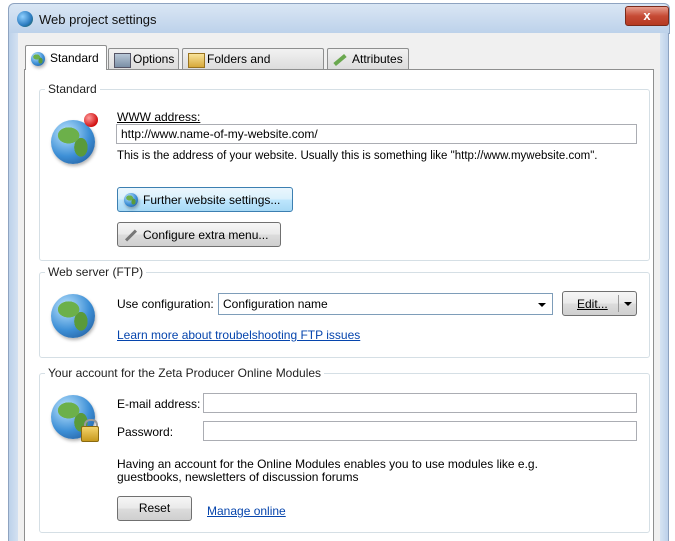 This screenshot has height=541, width=675. What do you see at coordinates (165, 304) in the screenshot?
I see `use-configuration-label: Use configuration:` at bounding box center [165, 304].